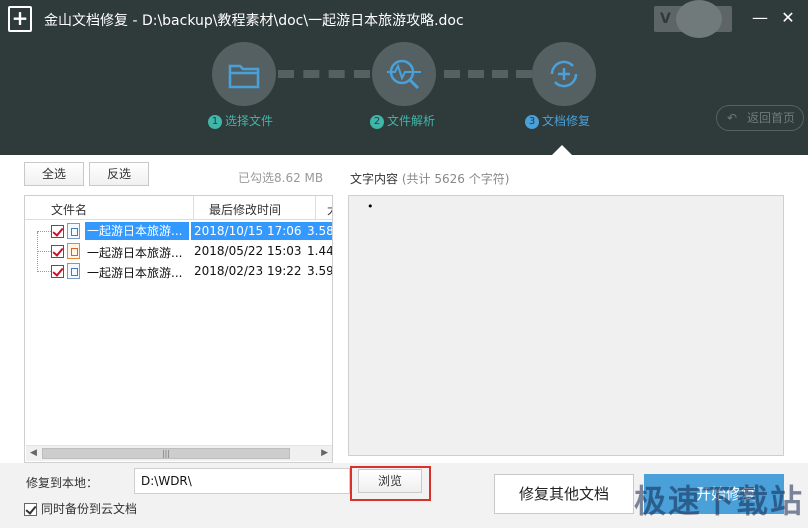 The height and width of the screenshot is (528, 808). I want to click on browse-button: 浏览, so click(390, 481).